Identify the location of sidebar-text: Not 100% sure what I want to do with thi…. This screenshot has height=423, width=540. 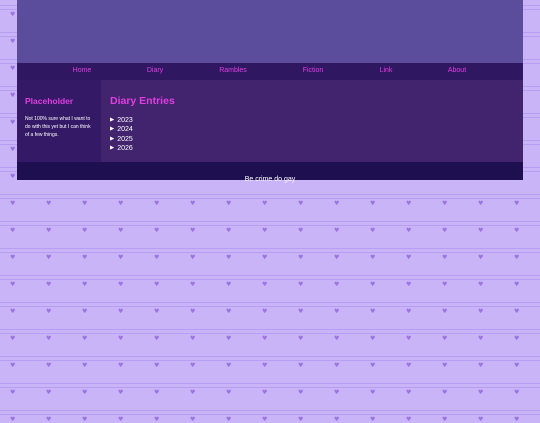
(58, 127).